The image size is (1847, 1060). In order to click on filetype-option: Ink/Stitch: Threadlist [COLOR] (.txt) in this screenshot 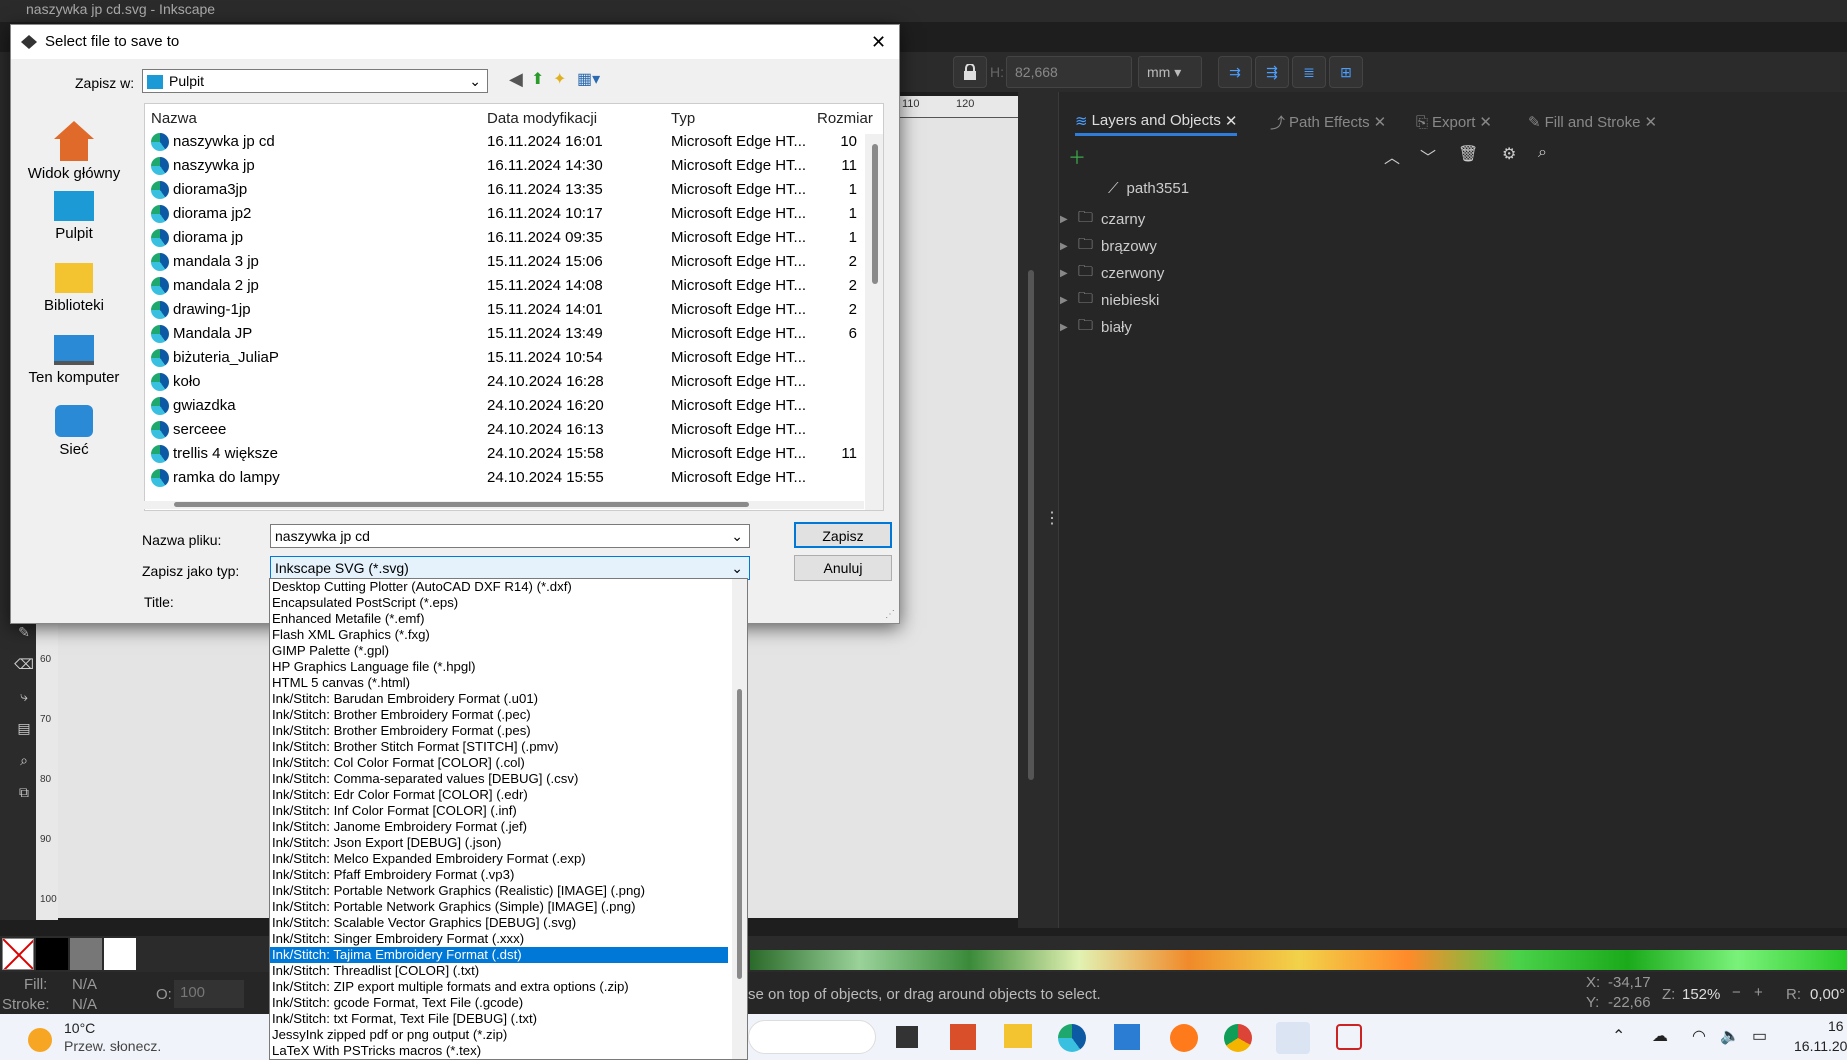, I will do `click(508, 971)`.